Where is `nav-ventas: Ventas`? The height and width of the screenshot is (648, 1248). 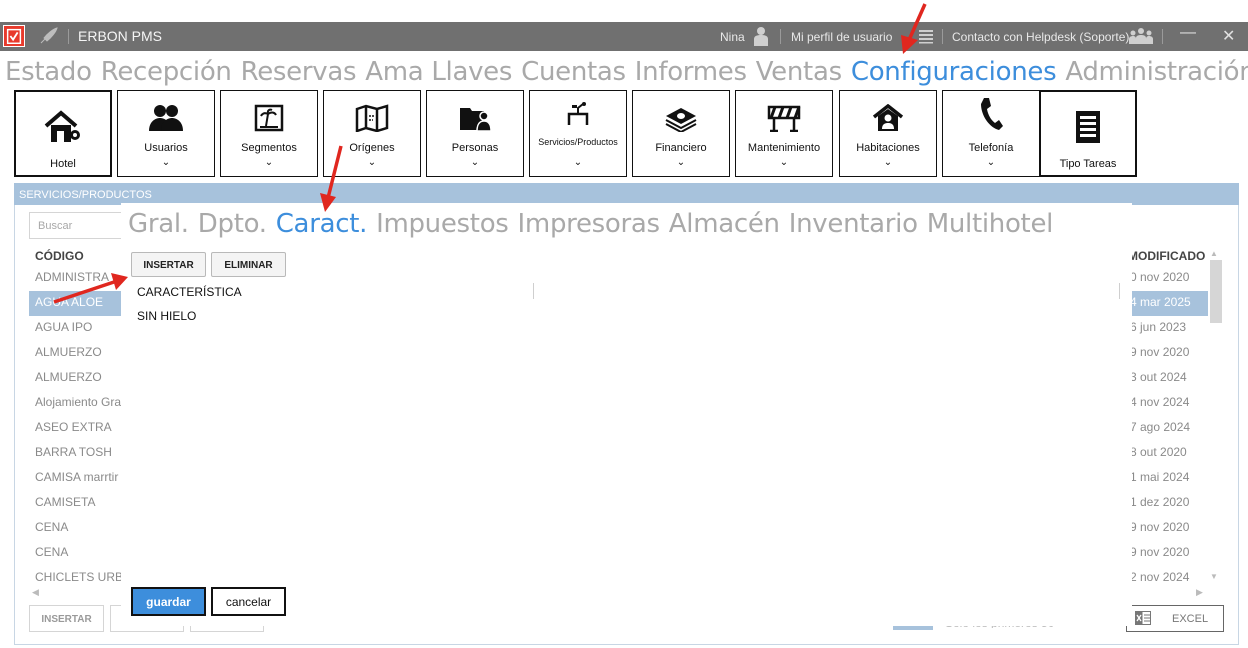 nav-ventas: Ventas is located at coordinates (799, 72).